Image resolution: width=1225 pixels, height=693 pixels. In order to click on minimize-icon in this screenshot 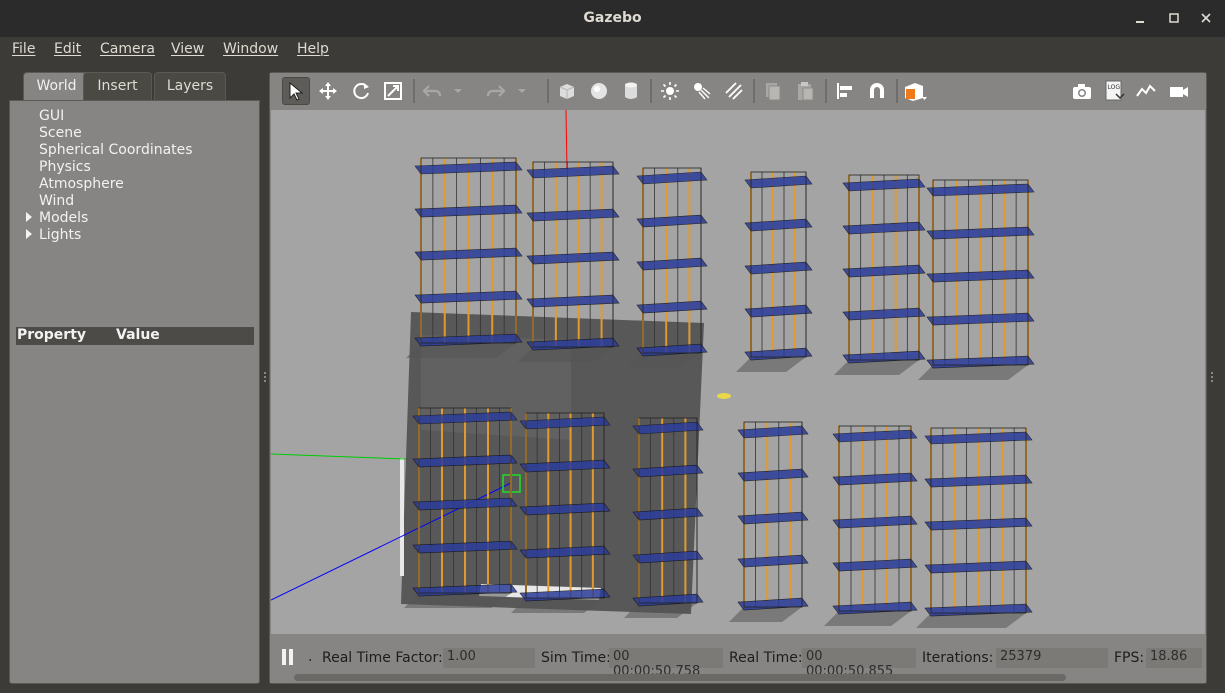, I will do `click(1140, 22)`.